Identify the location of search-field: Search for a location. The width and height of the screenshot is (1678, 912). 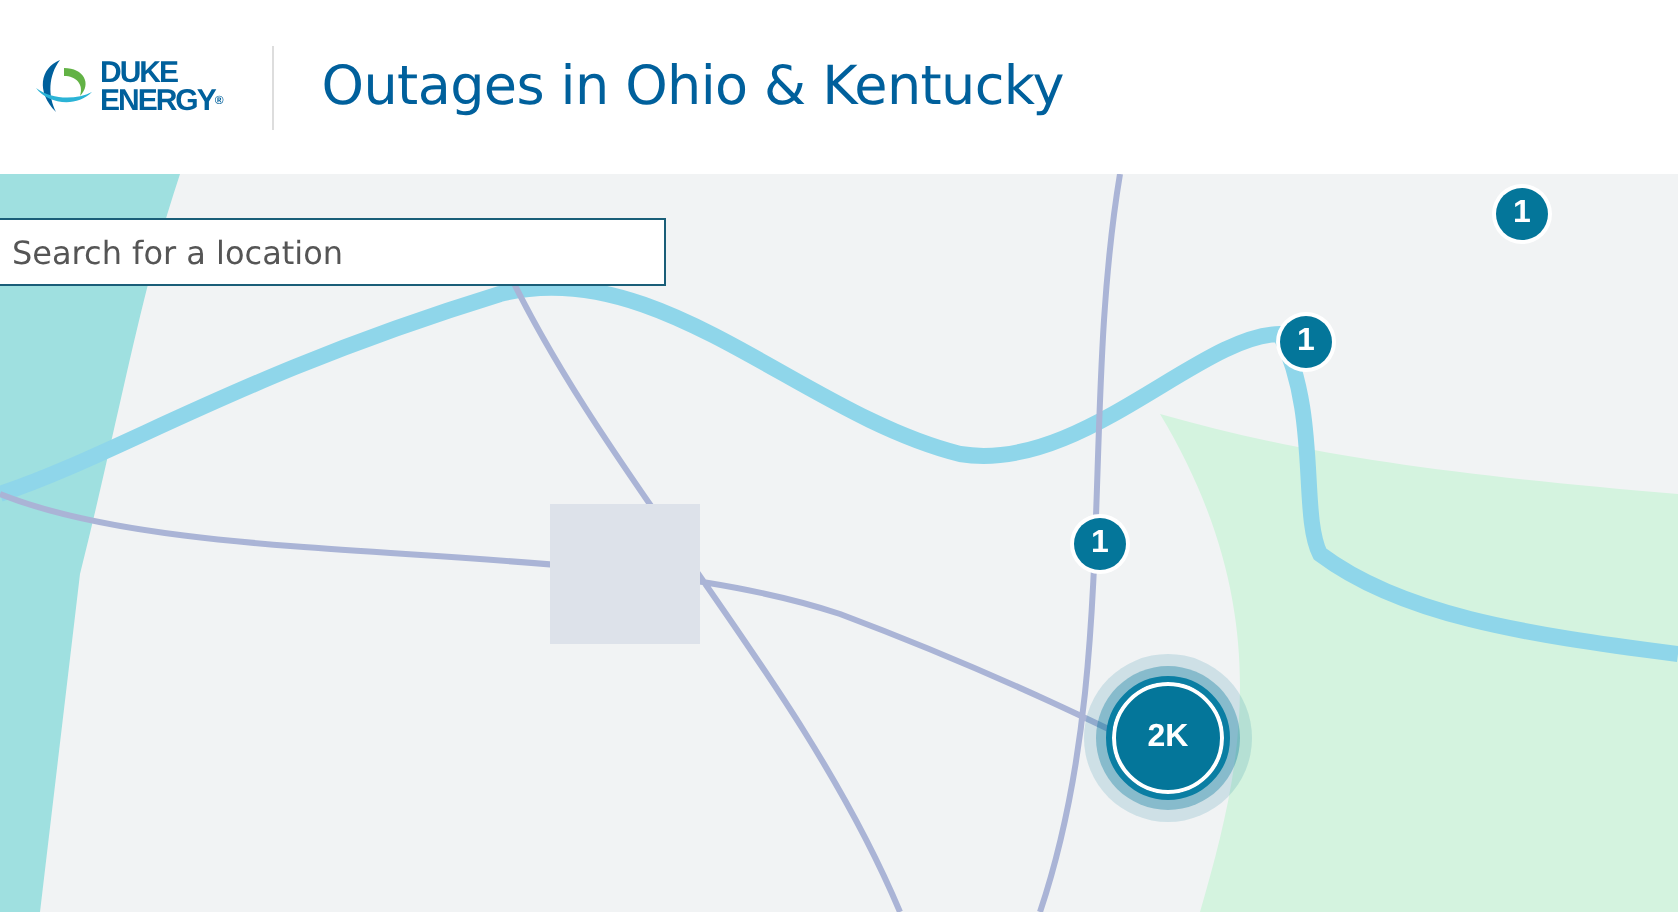
(333, 252).